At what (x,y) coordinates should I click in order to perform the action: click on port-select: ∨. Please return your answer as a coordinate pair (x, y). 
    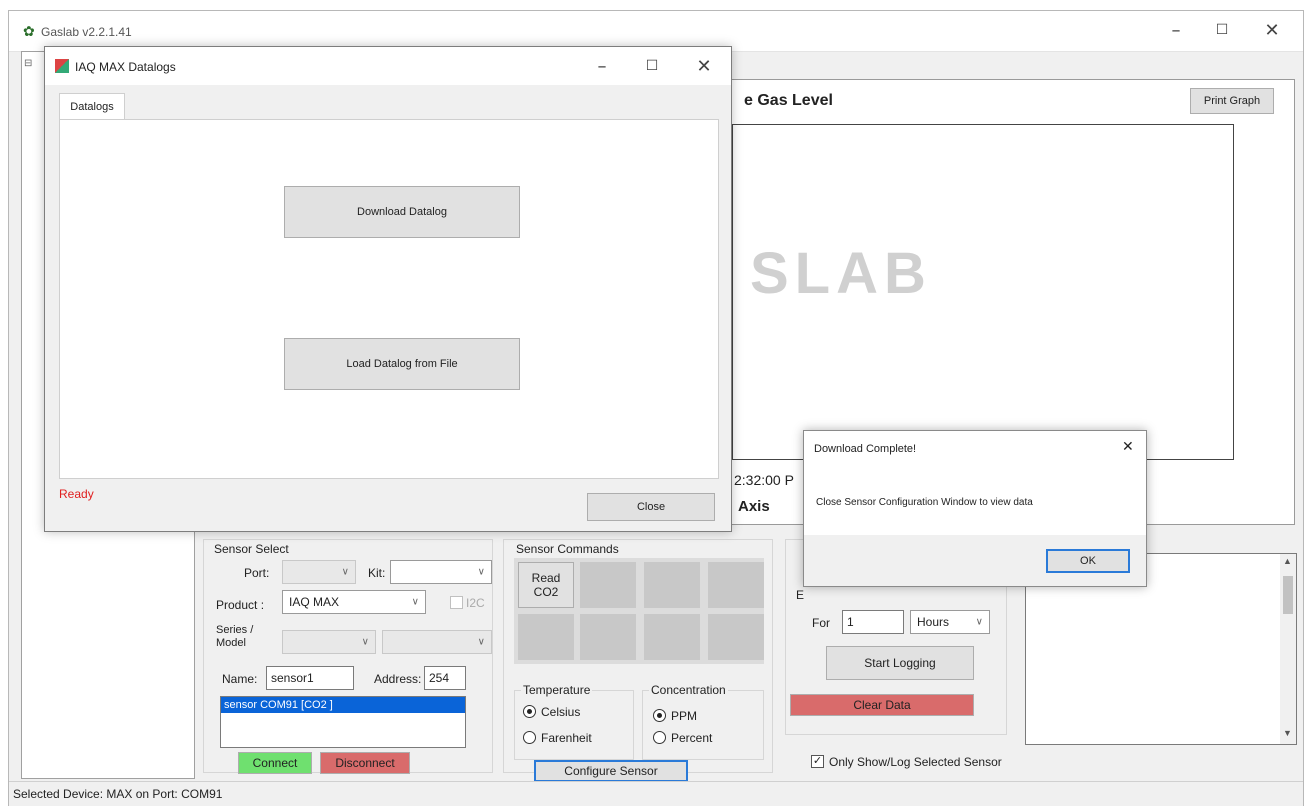
    Looking at the image, I should click on (319, 572).